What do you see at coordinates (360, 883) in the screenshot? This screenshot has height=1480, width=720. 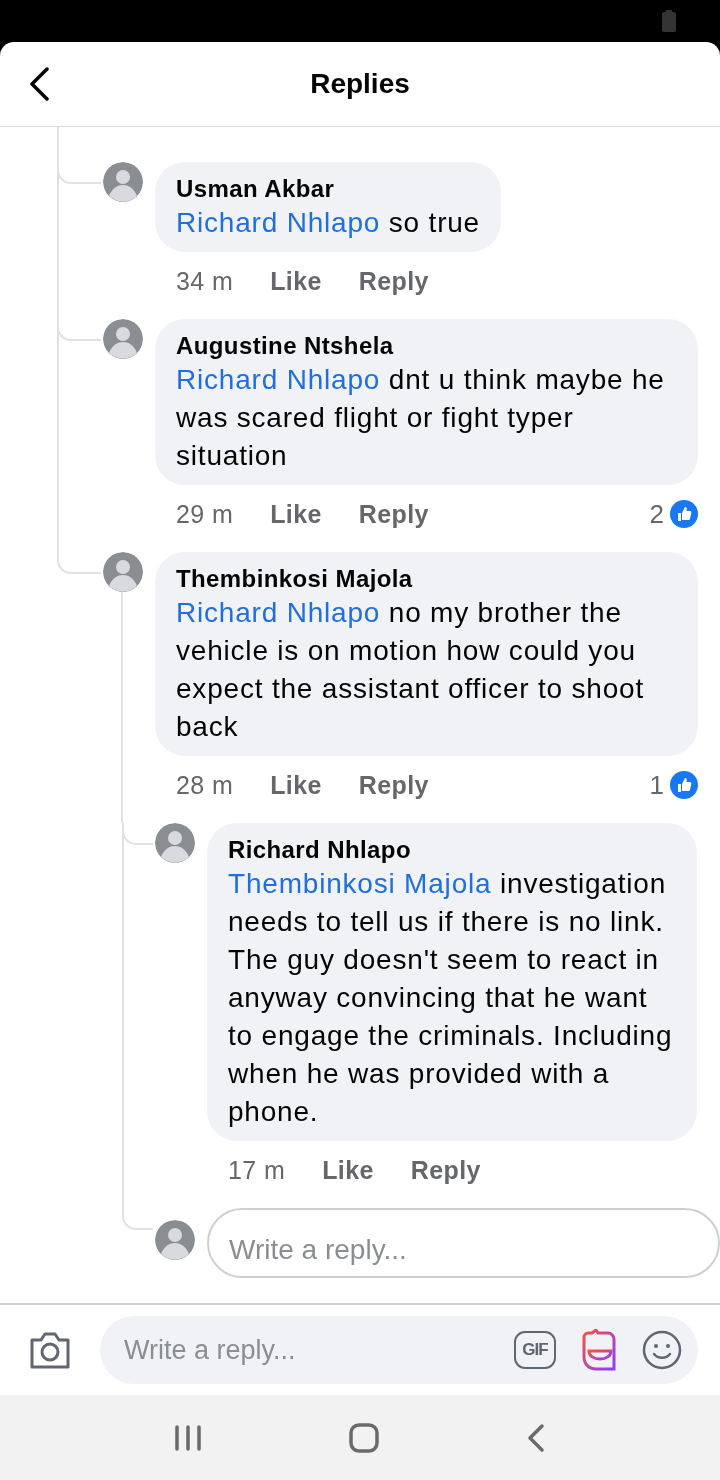 I see `mention-link: Thembinkosi Majola` at bounding box center [360, 883].